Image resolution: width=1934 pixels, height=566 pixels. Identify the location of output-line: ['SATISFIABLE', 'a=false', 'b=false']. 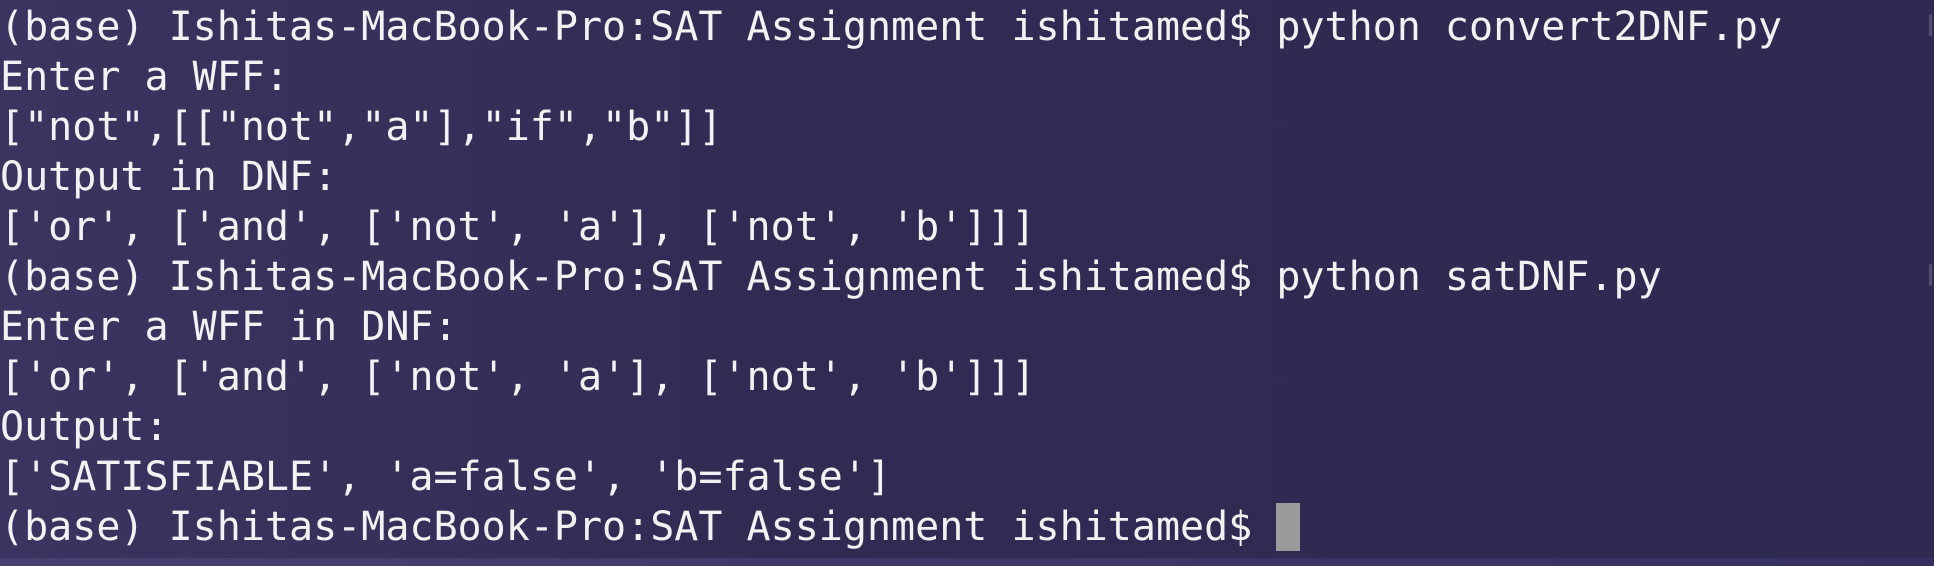
(891, 477).